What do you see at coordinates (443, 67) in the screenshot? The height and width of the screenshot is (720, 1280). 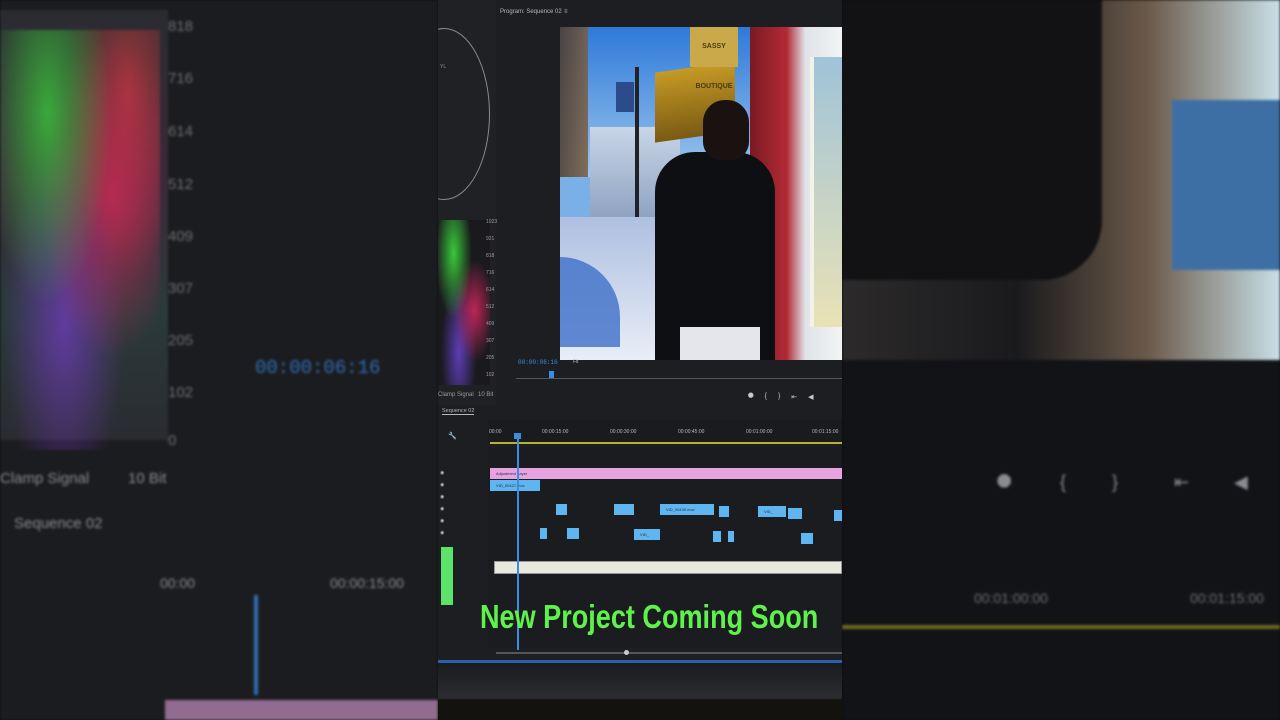 I see `vectorscope-label: YL` at bounding box center [443, 67].